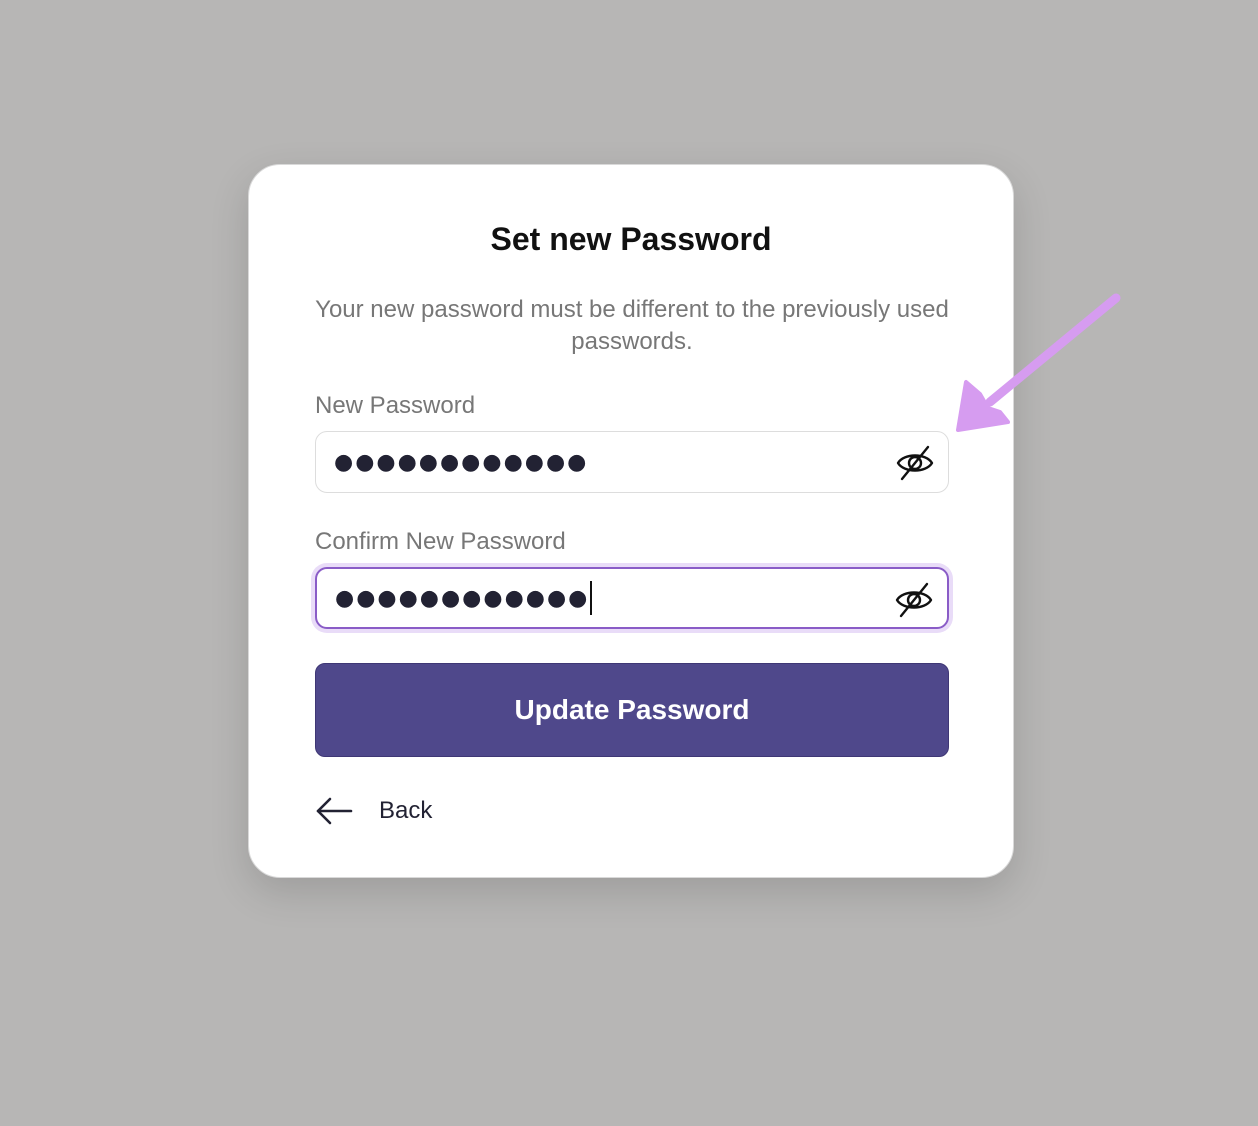 This screenshot has width=1258, height=1126. I want to click on page-title: Set new Password, so click(631, 239).